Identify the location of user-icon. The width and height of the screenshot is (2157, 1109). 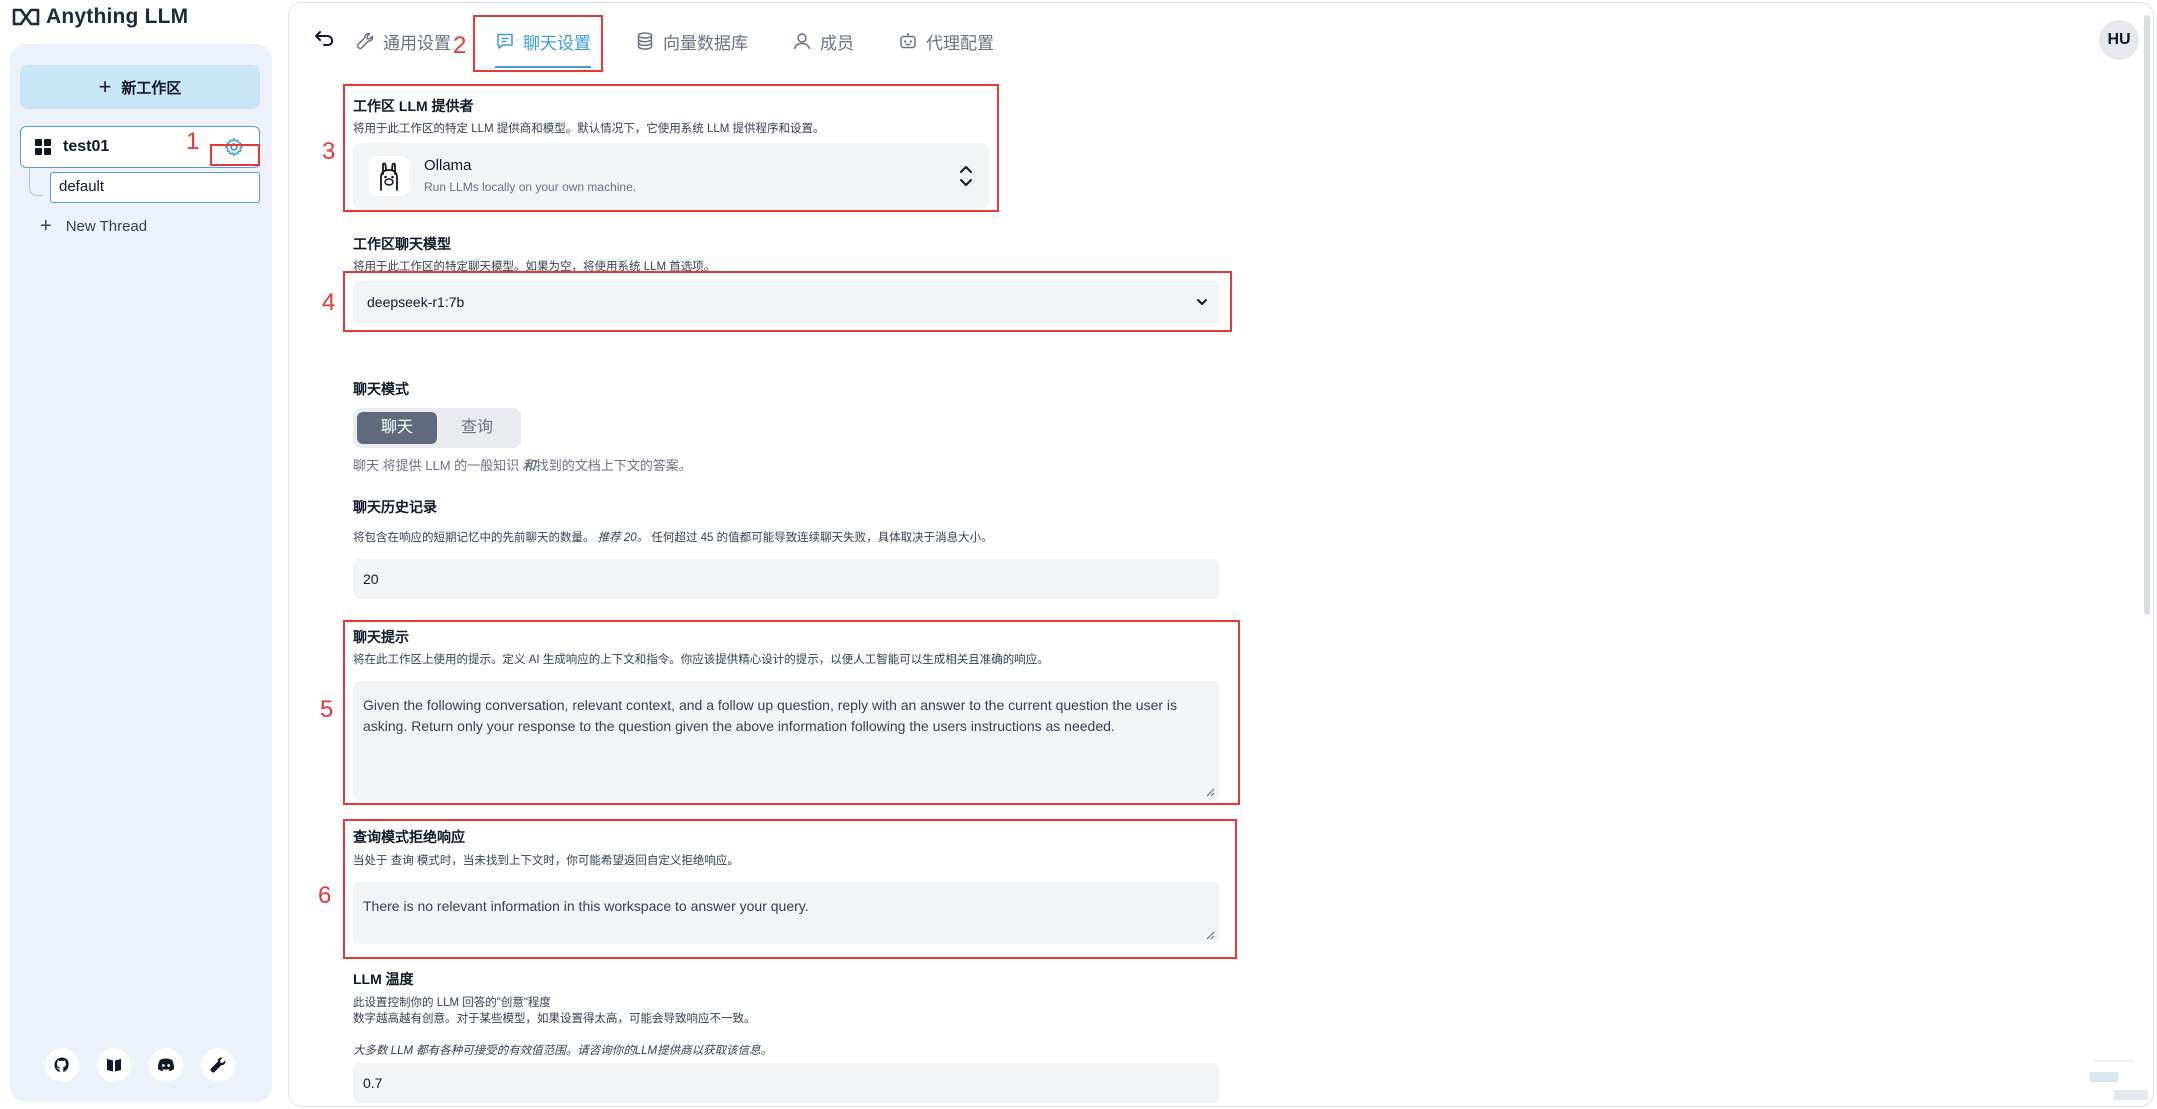
(802, 41).